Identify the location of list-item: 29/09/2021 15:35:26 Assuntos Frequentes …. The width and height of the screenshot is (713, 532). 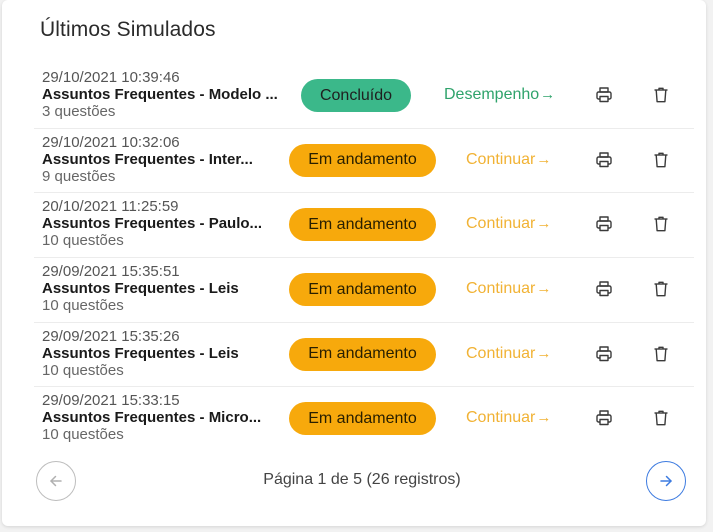
(364, 355).